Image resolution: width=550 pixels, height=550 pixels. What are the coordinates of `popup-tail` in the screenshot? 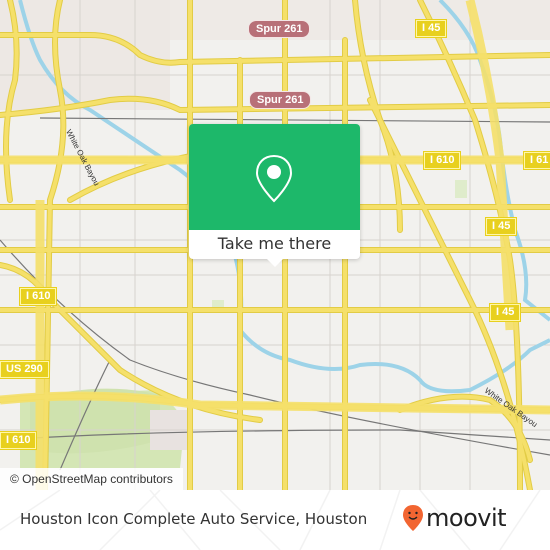 It's located at (275, 263).